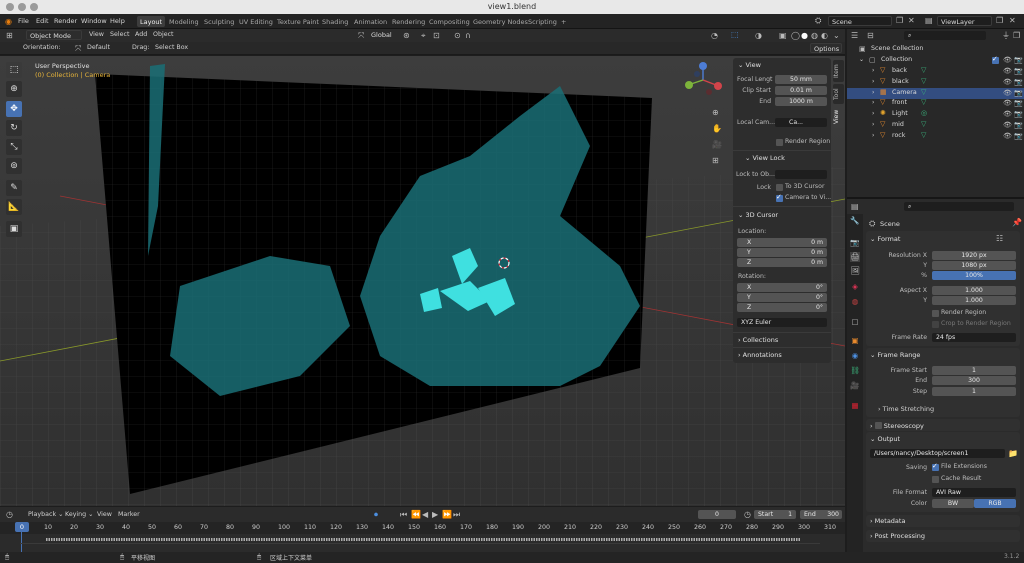 This screenshot has width=1024, height=563. Describe the element at coordinates (782, 287) in the screenshot. I see `cursor-rotation-x: X 0°` at that location.